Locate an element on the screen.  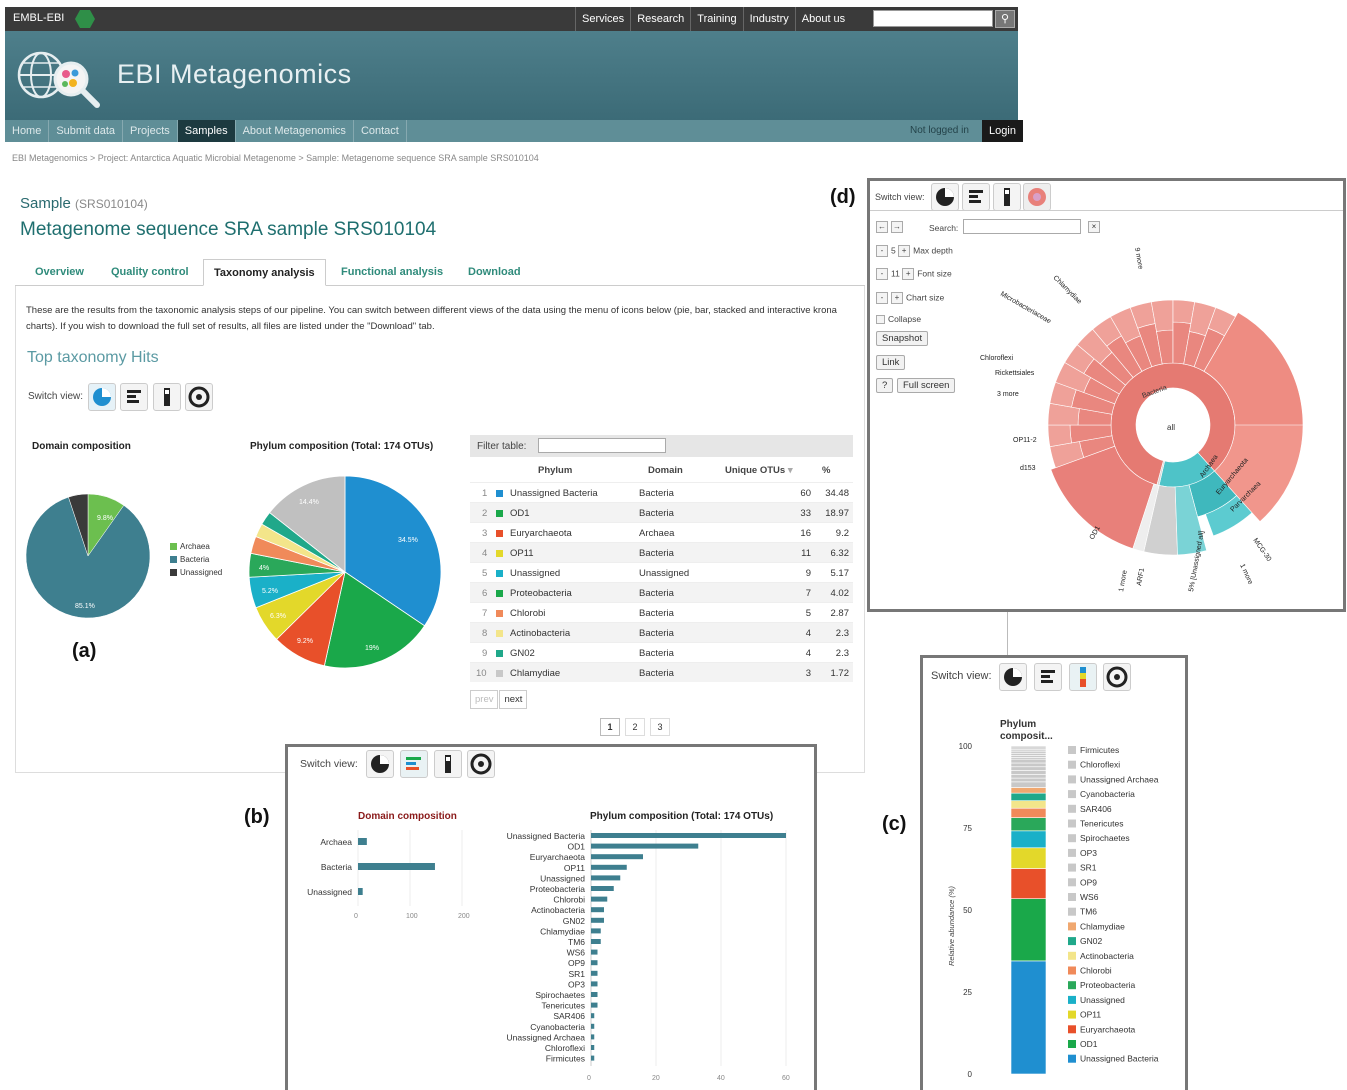
table-row: 2 OD1 Bacteria 33 18.97 is located at coordinates (661, 512).